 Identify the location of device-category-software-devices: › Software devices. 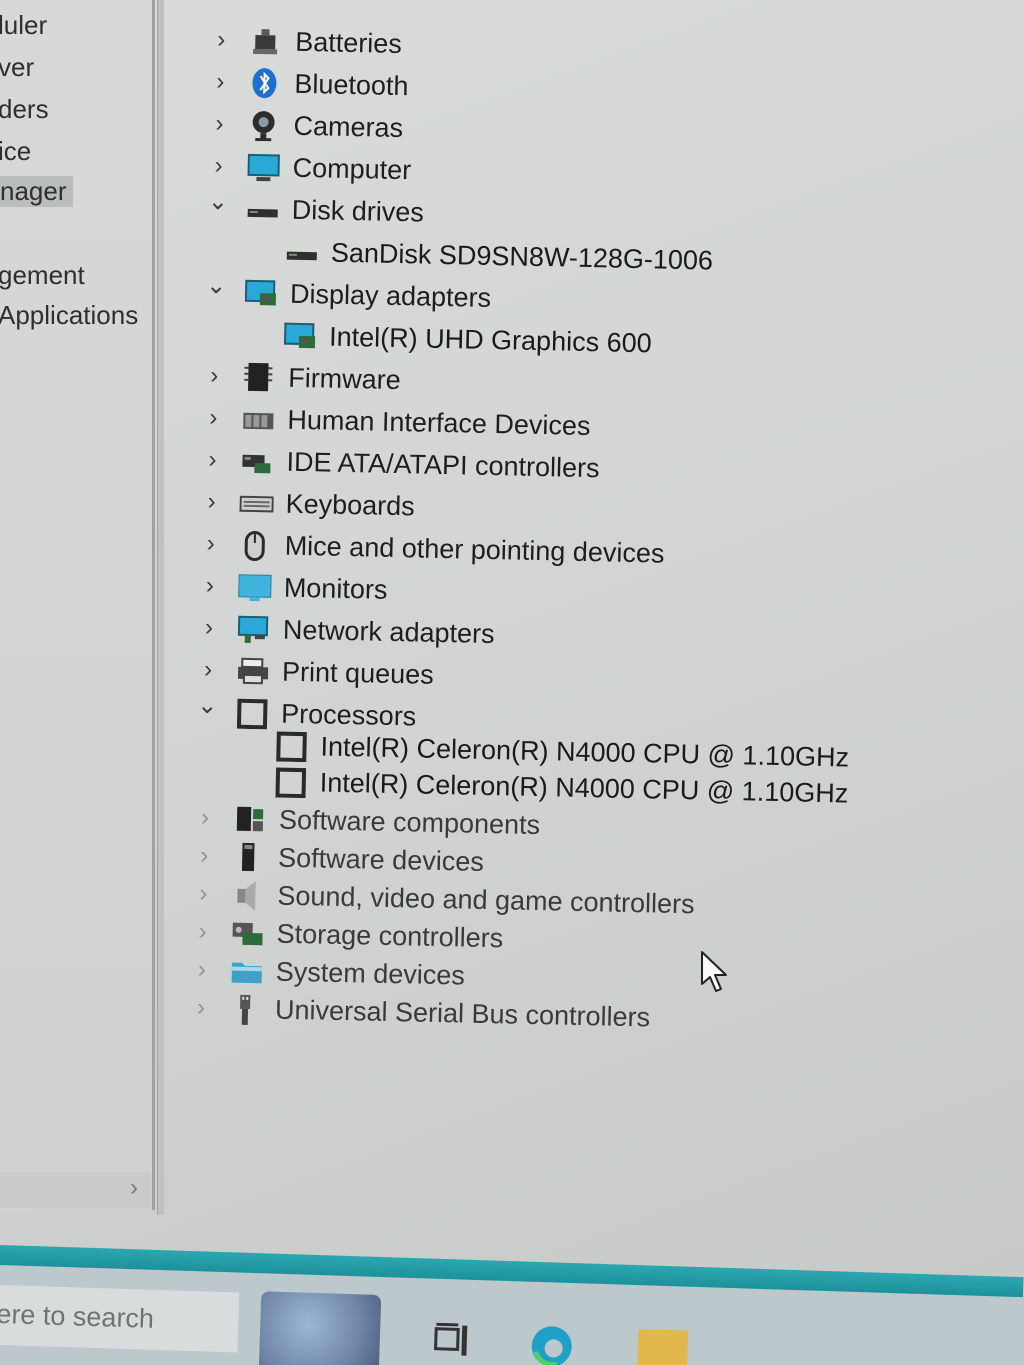
(338, 856).